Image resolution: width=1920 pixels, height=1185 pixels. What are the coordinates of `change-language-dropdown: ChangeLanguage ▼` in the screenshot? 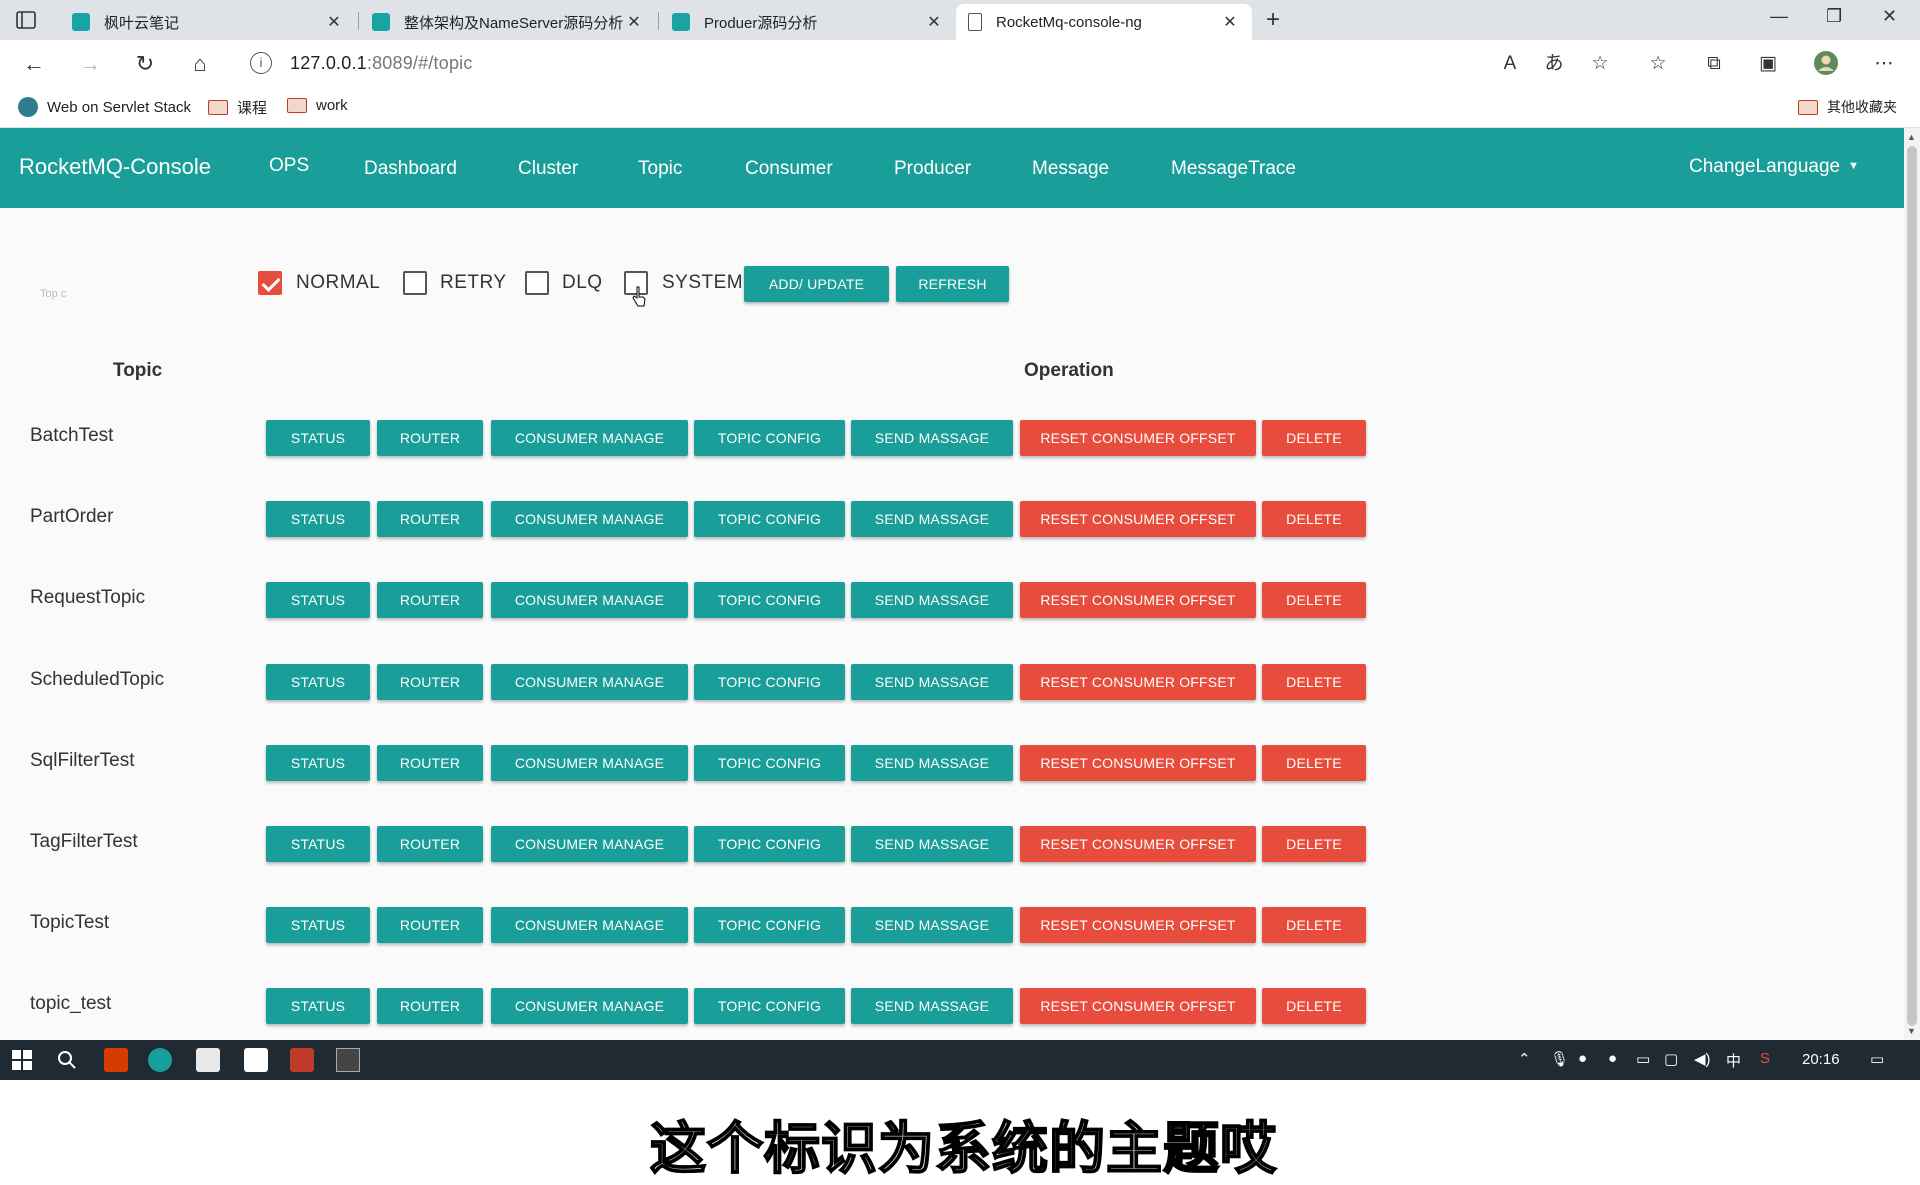 It's located at (1774, 167).